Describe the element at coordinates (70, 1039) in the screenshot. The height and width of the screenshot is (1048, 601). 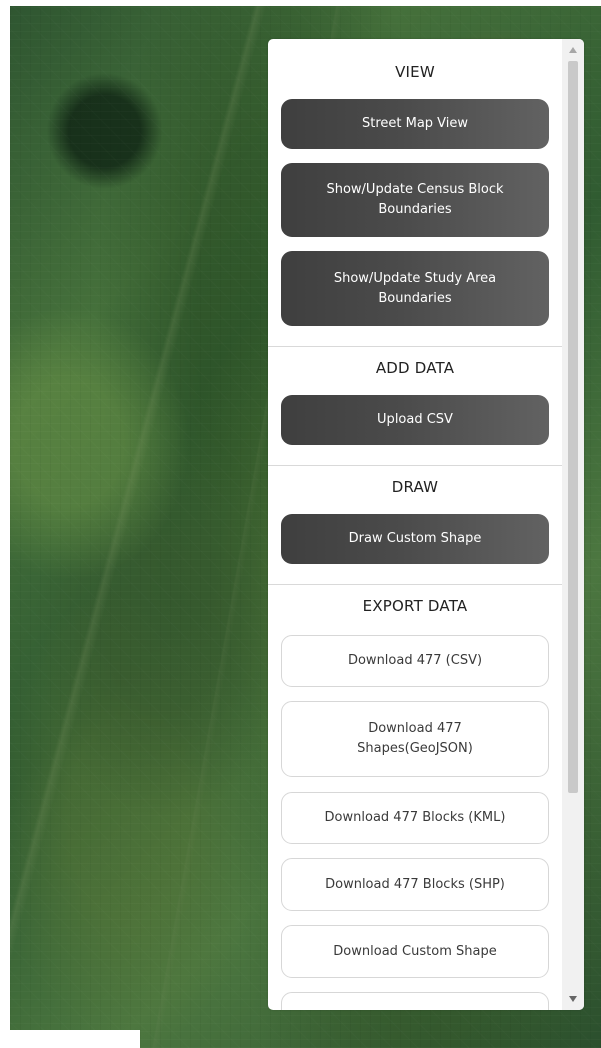
I see `lower-left-white-area` at that location.